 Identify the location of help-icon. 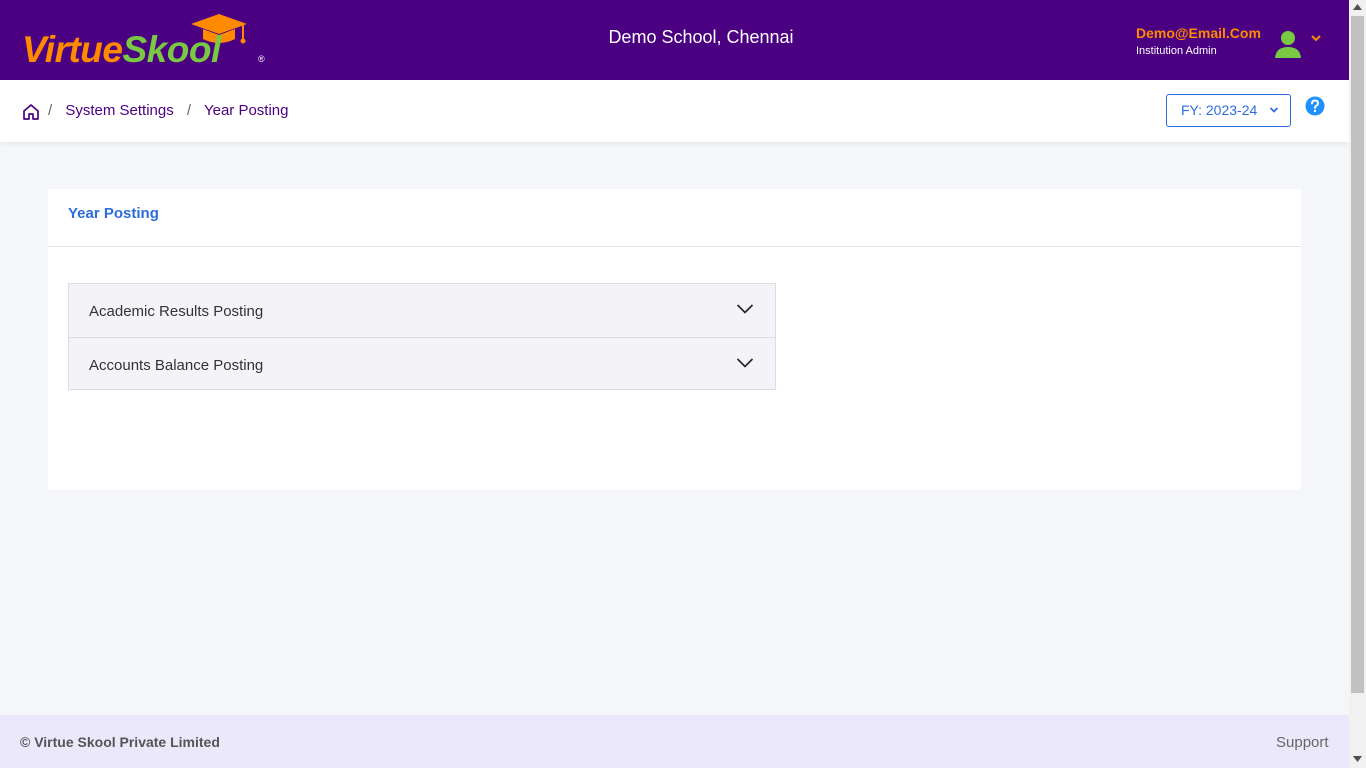
(1315, 106).